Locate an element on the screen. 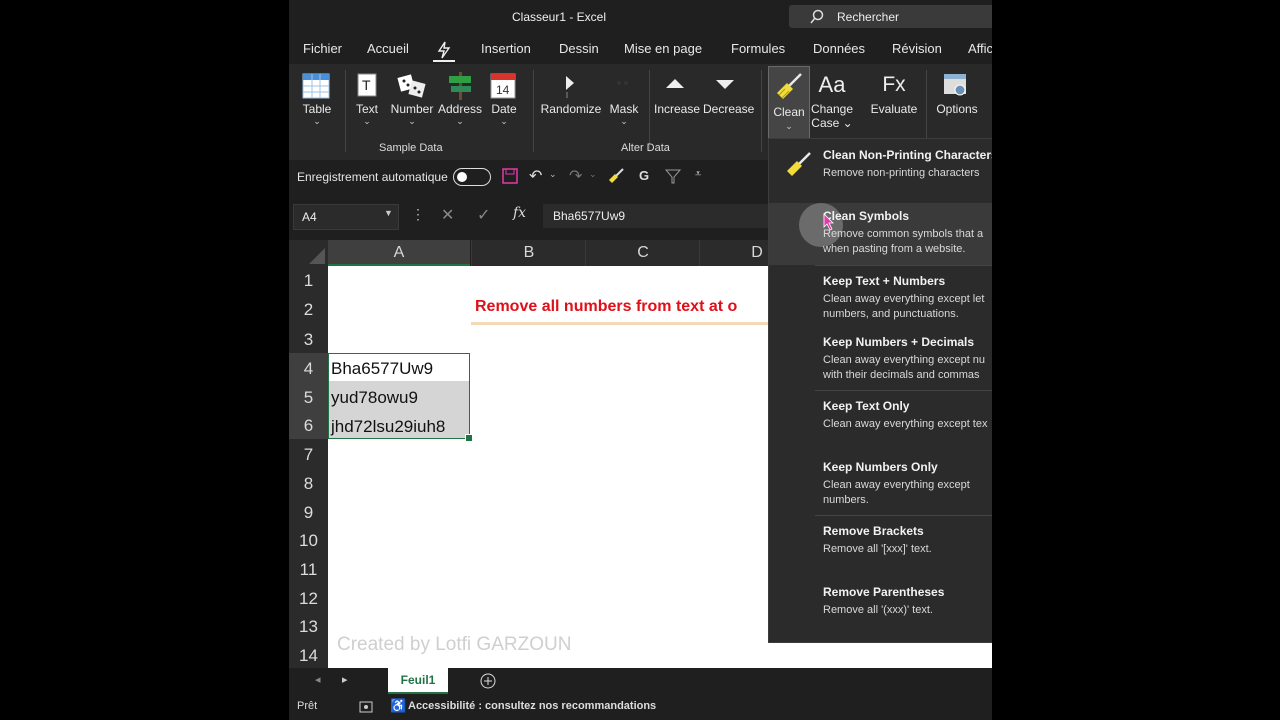  tab-mise-en-page: Mise en page is located at coordinates (663, 48).